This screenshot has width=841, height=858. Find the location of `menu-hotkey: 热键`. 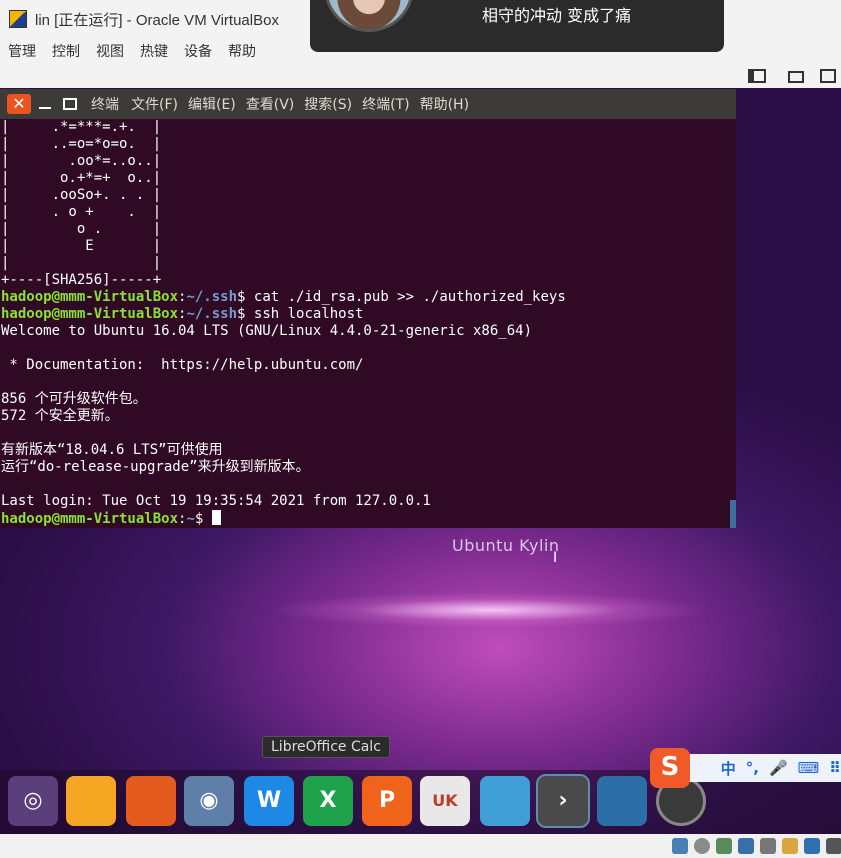

menu-hotkey: 热键 is located at coordinates (154, 51).